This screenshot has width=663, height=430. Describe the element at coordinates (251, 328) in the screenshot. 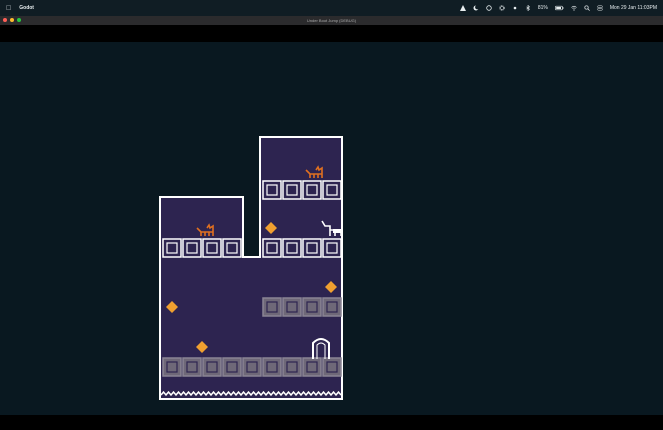

I see `main-hall` at that location.